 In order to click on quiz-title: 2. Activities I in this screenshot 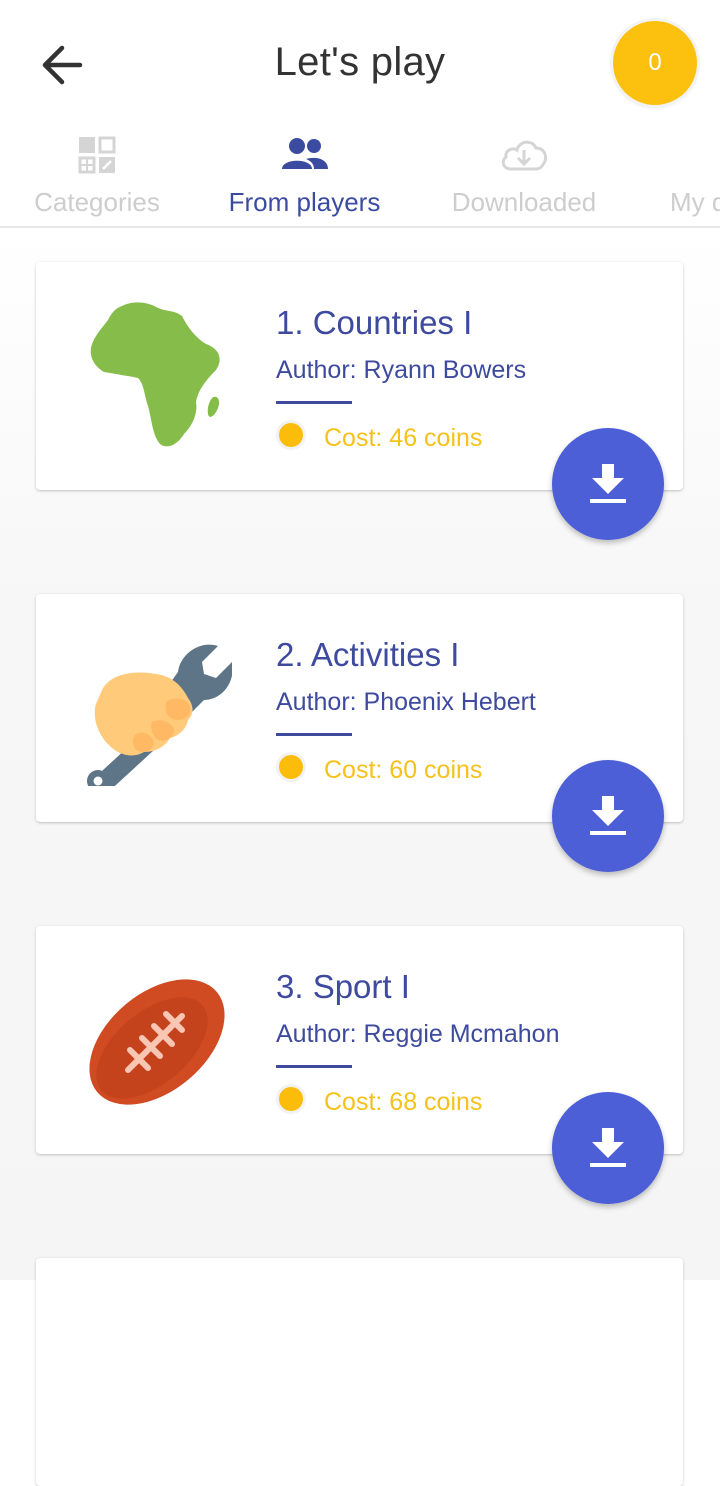, I will do `click(368, 654)`.